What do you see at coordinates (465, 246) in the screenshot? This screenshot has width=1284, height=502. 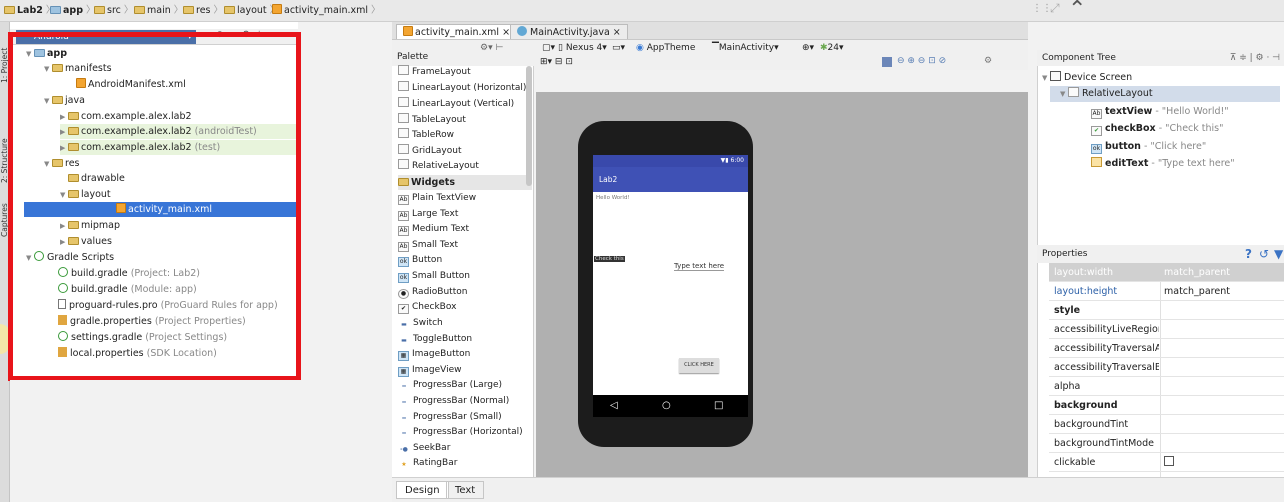 I see `palette-widget: Ab Small Text` at bounding box center [465, 246].